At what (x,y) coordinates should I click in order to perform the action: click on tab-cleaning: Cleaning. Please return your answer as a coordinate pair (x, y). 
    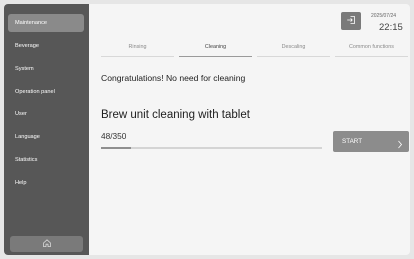
    Looking at the image, I should click on (215, 49).